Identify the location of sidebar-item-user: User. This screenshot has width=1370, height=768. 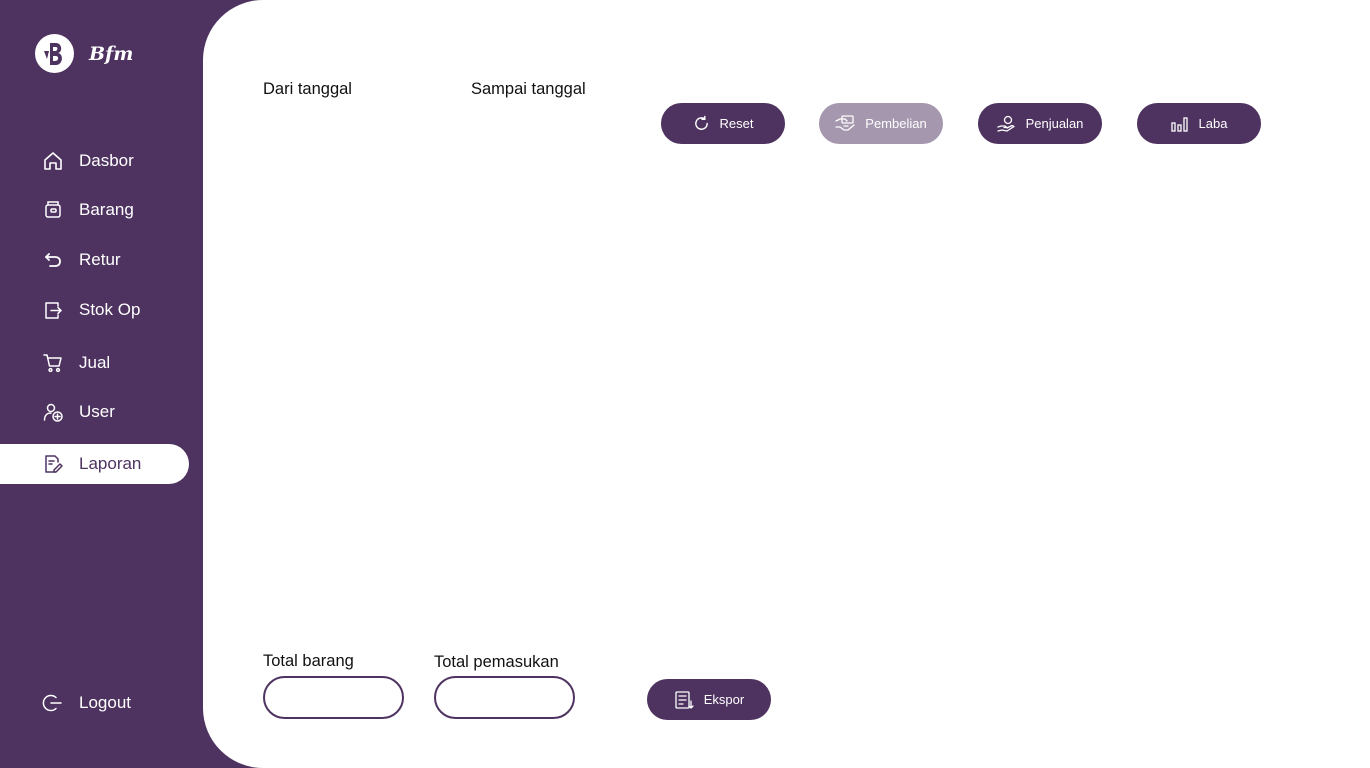
(94, 412).